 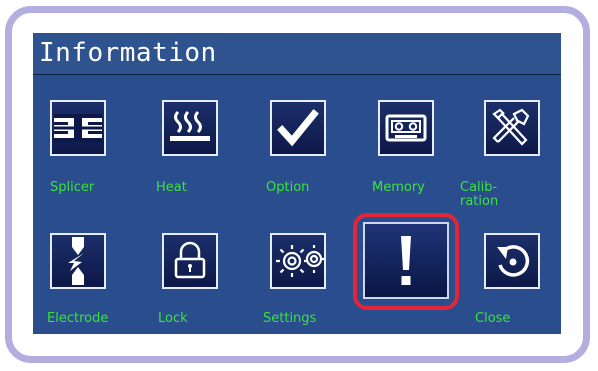 I want to click on lock-button, so click(x=190, y=261).